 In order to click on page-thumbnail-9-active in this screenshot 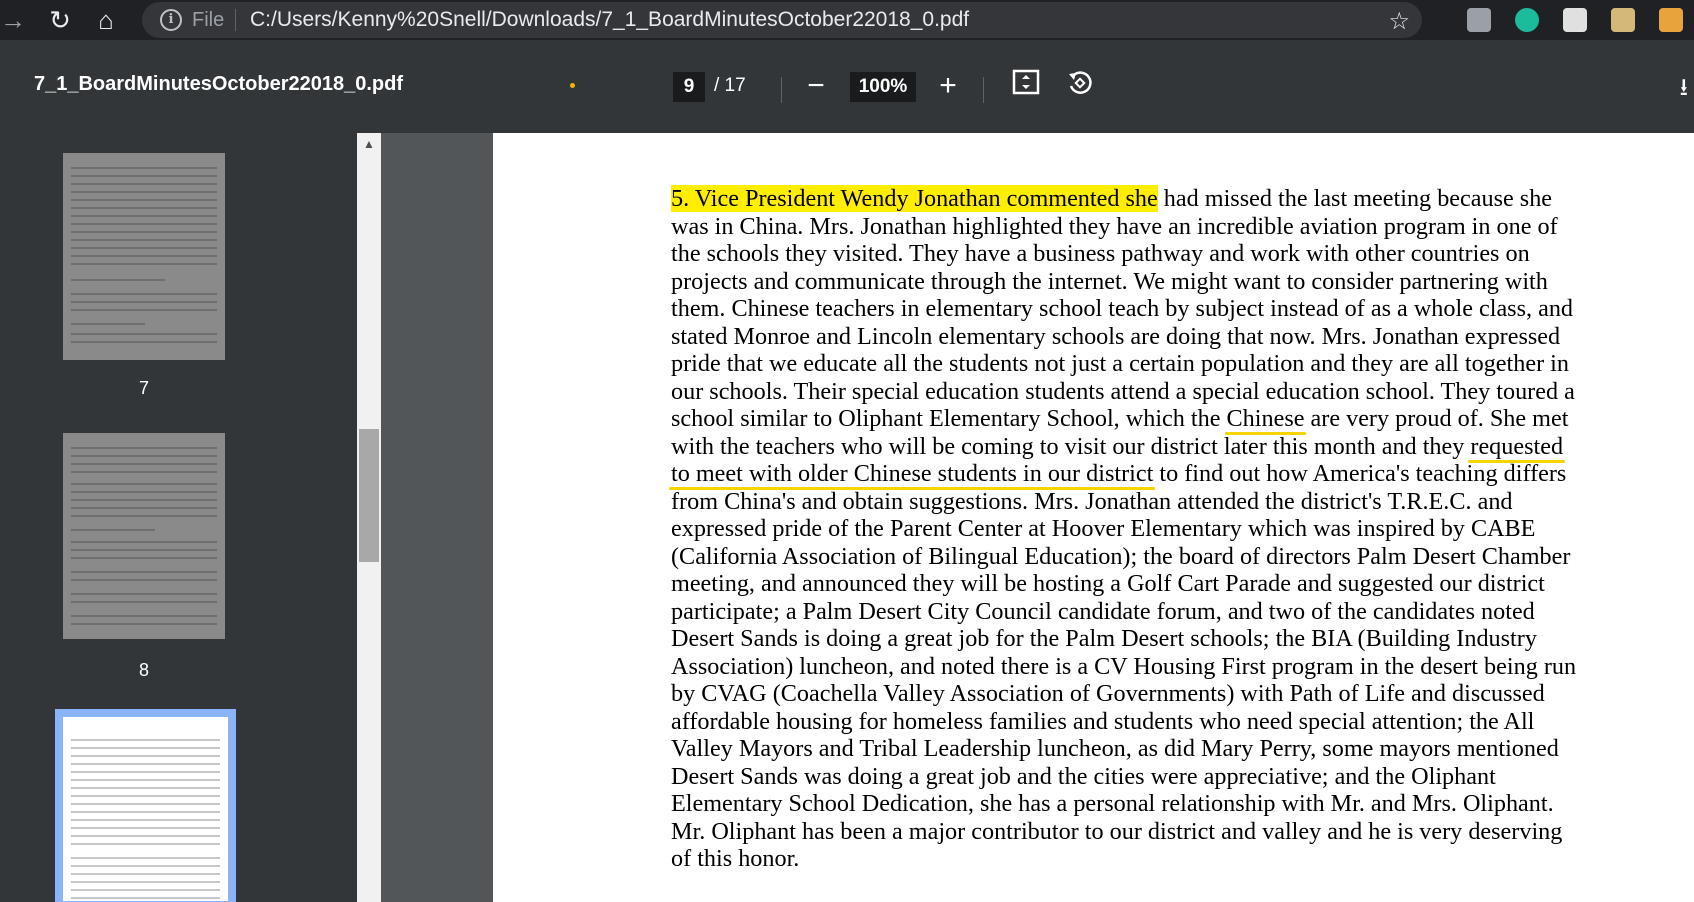, I will do `click(145, 805)`.